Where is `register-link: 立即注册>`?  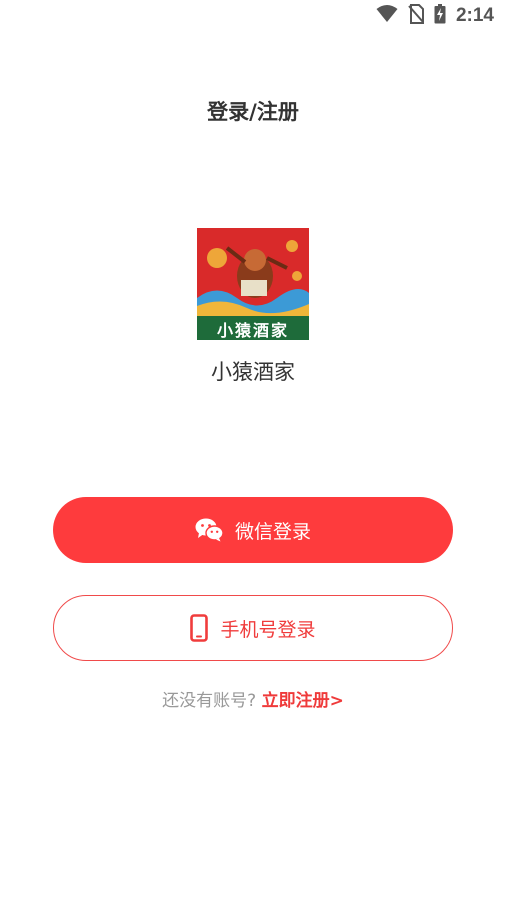 register-link: 立即注册> is located at coordinates (303, 701).